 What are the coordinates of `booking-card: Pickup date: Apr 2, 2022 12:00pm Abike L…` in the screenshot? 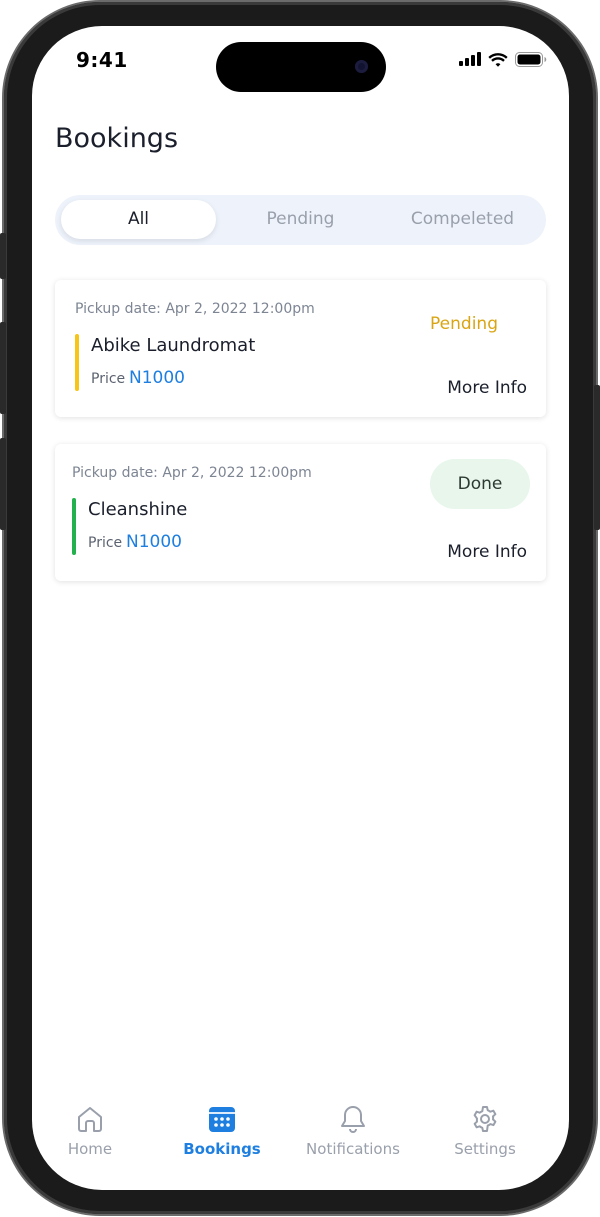 It's located at (300, 348).